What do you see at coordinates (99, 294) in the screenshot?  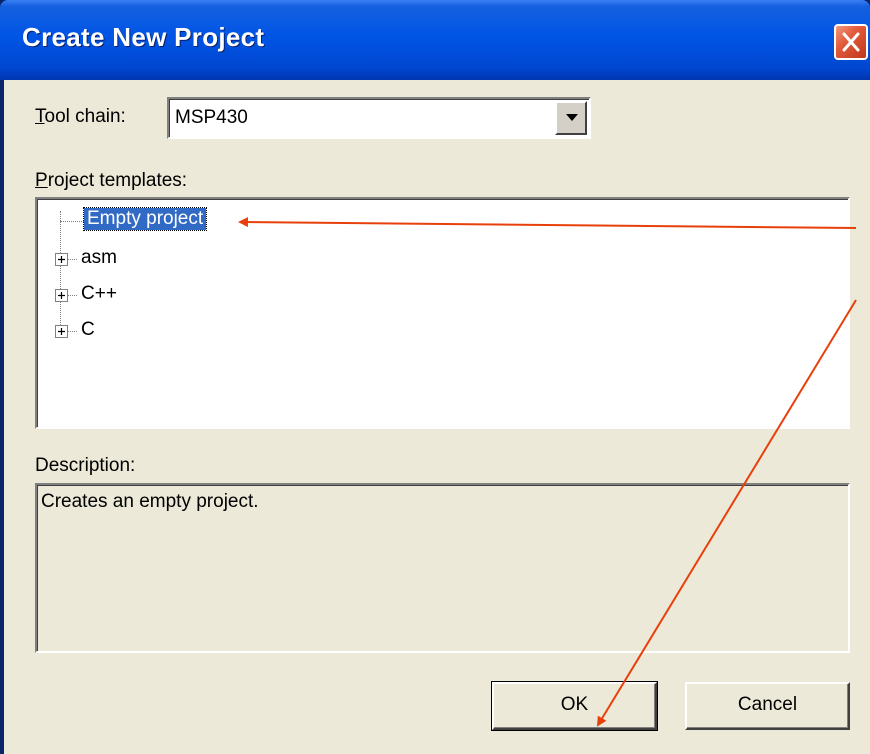 I see `tree-item-cpp: C++` at bounding box center [99, 294].